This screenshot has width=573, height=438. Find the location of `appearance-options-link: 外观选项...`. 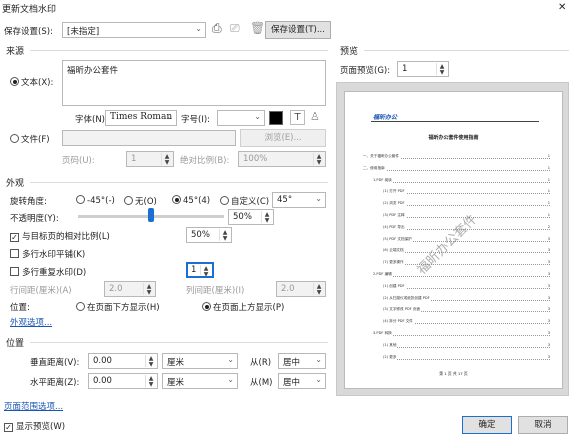

appearance-options-link: 外观选项... is located at coordinates (31, 322).